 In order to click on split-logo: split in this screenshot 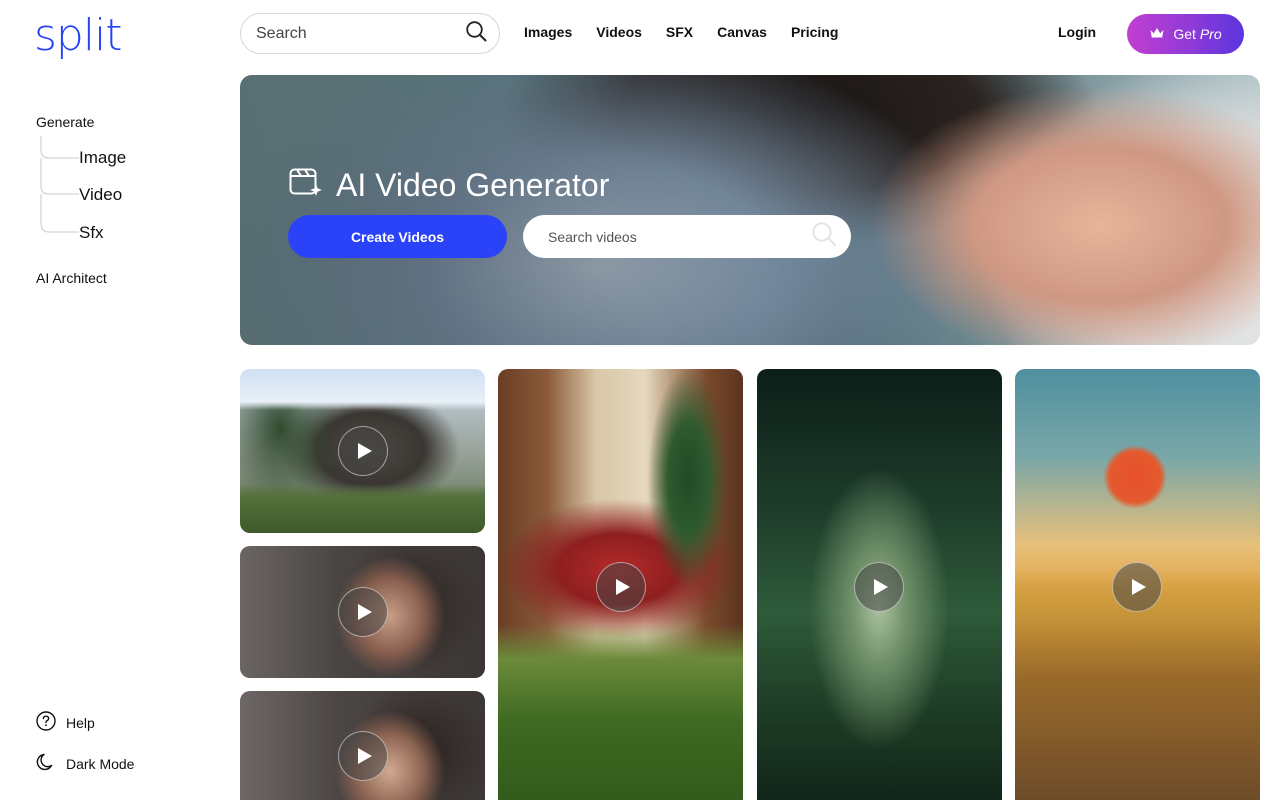, I will do `click(81, 41)`.